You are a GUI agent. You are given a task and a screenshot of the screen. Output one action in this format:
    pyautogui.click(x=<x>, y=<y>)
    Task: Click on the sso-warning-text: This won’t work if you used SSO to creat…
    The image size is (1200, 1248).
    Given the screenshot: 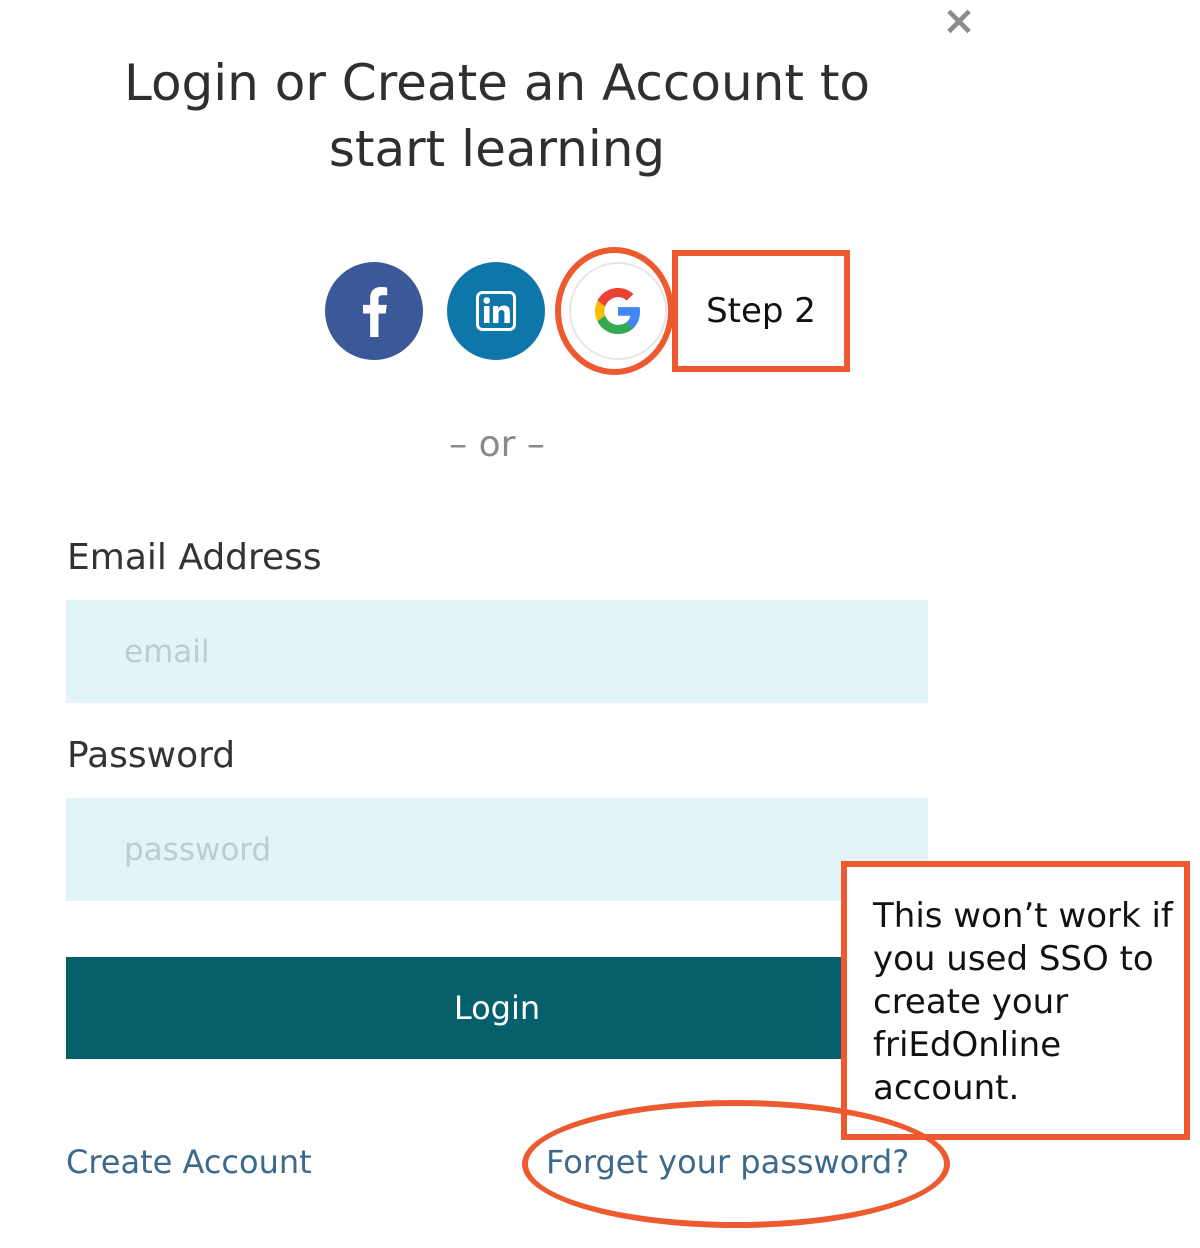 What is the action you would take?
    pyautogui.click(x=1023, y=1002)
    